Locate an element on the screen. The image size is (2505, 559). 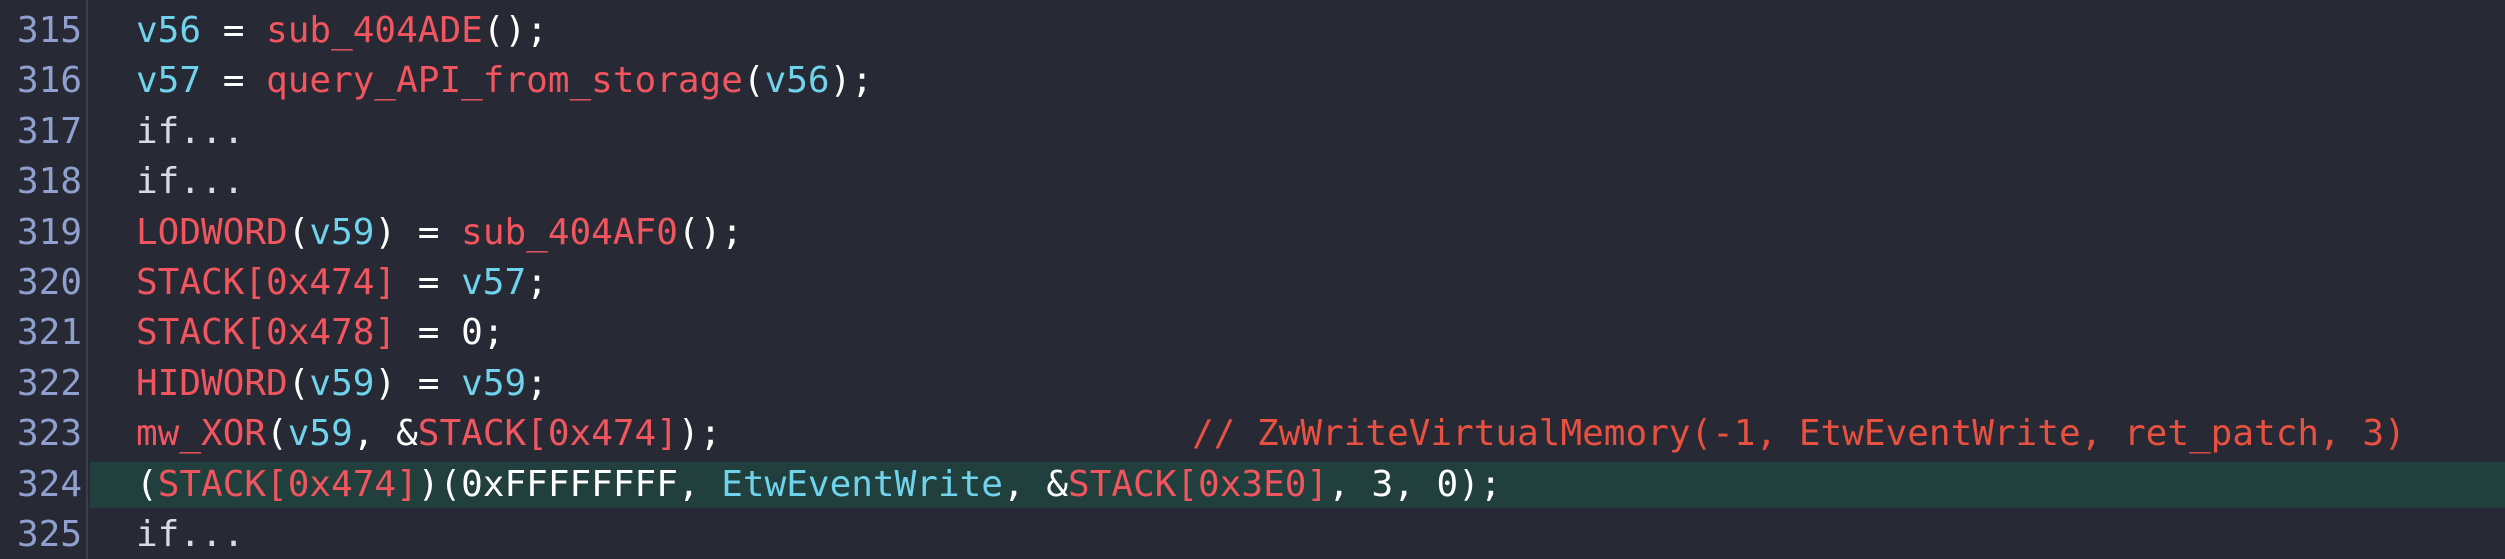
code-line: 320 STACK[0x474] = v57; is located at coordinates (1252, 283).